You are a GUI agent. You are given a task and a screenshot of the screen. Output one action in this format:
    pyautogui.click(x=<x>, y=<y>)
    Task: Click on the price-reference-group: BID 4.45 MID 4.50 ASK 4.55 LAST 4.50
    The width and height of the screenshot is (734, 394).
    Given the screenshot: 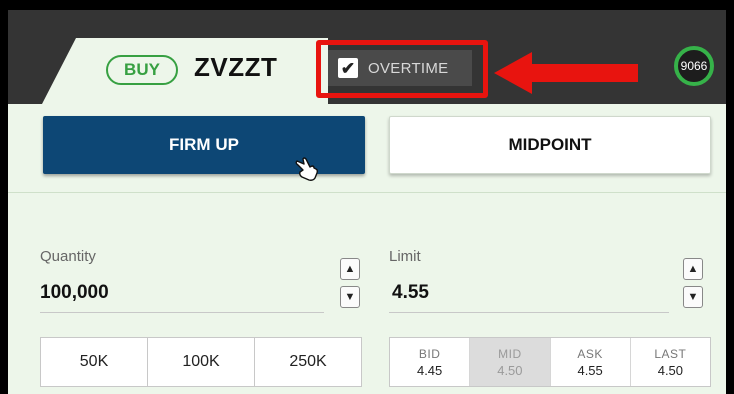 What is the action you would take?
    pyautogui.click(x=550, y=362)
    